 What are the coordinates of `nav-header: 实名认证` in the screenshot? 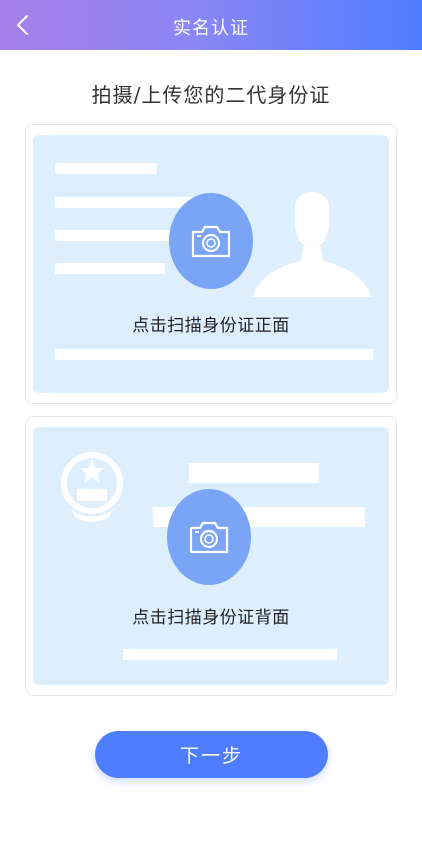 It's located at (211, 25).